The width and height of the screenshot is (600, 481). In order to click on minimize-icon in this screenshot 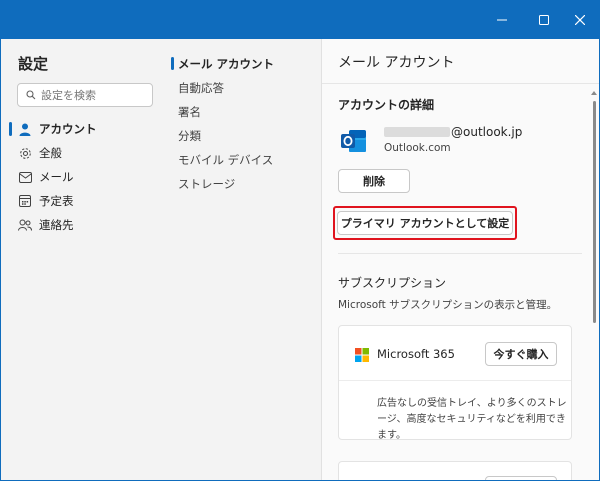, I will do `click(502, 20)`.